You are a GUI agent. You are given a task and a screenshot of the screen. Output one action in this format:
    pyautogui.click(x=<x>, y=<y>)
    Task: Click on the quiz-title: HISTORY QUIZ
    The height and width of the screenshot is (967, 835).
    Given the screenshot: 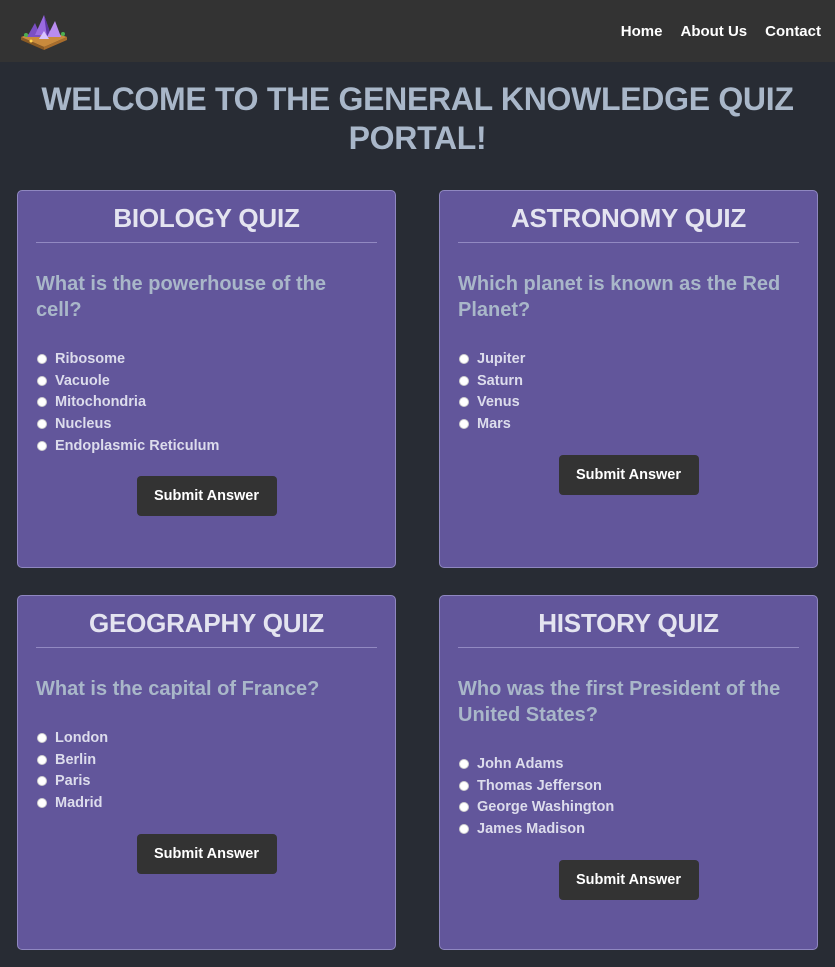 What is the action you would take?
    pyautogui.click(x=628, y=628)
    